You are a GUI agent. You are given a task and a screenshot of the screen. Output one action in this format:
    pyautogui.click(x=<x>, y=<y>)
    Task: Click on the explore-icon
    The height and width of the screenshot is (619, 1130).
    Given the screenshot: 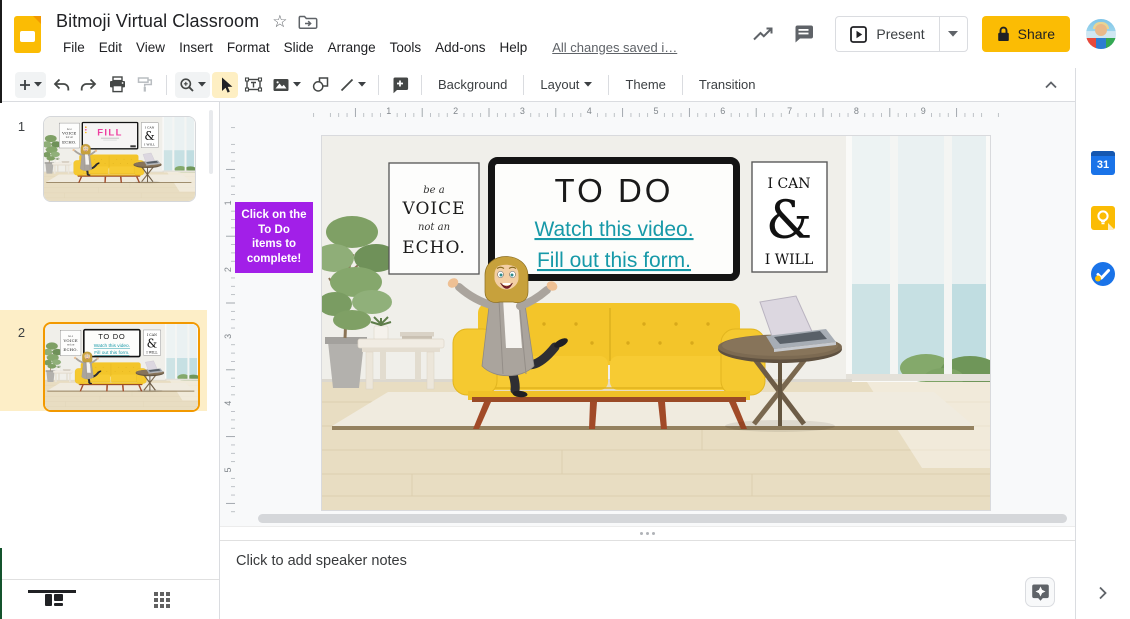 What is the action you would take?
    pyautogui.click(x=1040, y=592)
    